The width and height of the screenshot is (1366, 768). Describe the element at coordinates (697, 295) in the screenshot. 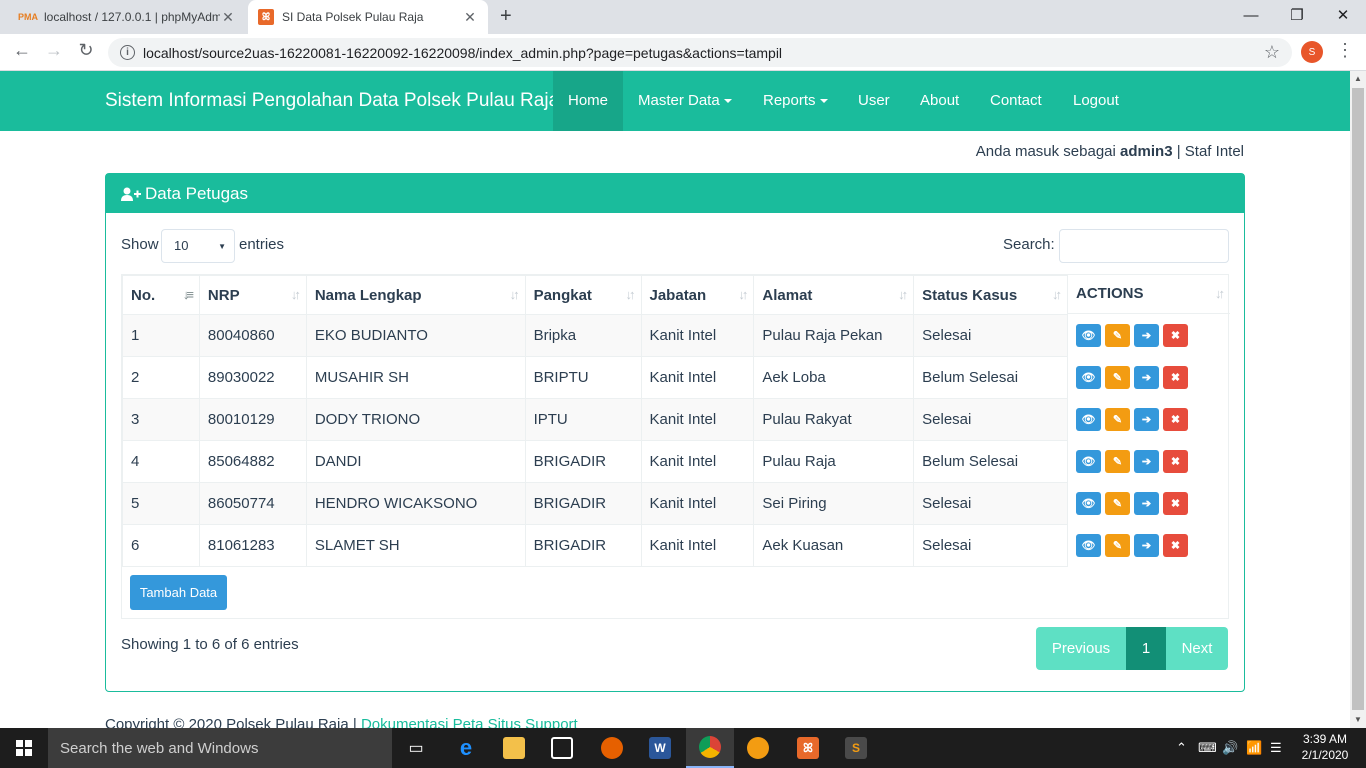

I see `col-jabatan: Jabatan ↓↑` at that location.